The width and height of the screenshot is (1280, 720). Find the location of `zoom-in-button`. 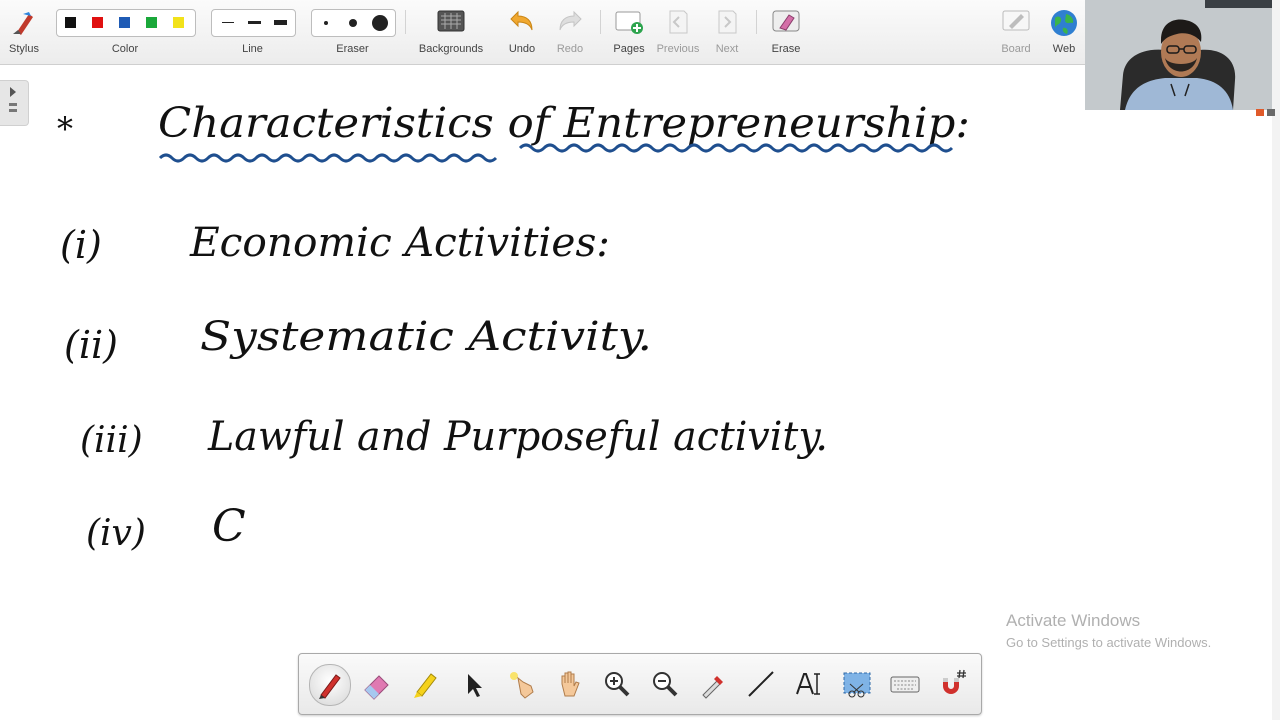

zoom-in-button is located at coordinates (617, 684).